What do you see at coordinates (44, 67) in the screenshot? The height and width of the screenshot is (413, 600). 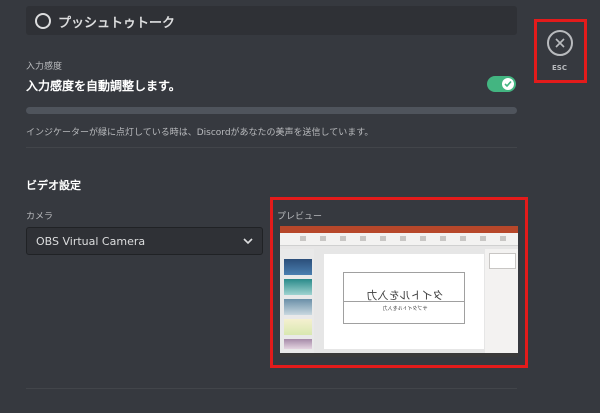 I see `input-sensitivity-heading: 入力感度` at bounding box center [44, 67].